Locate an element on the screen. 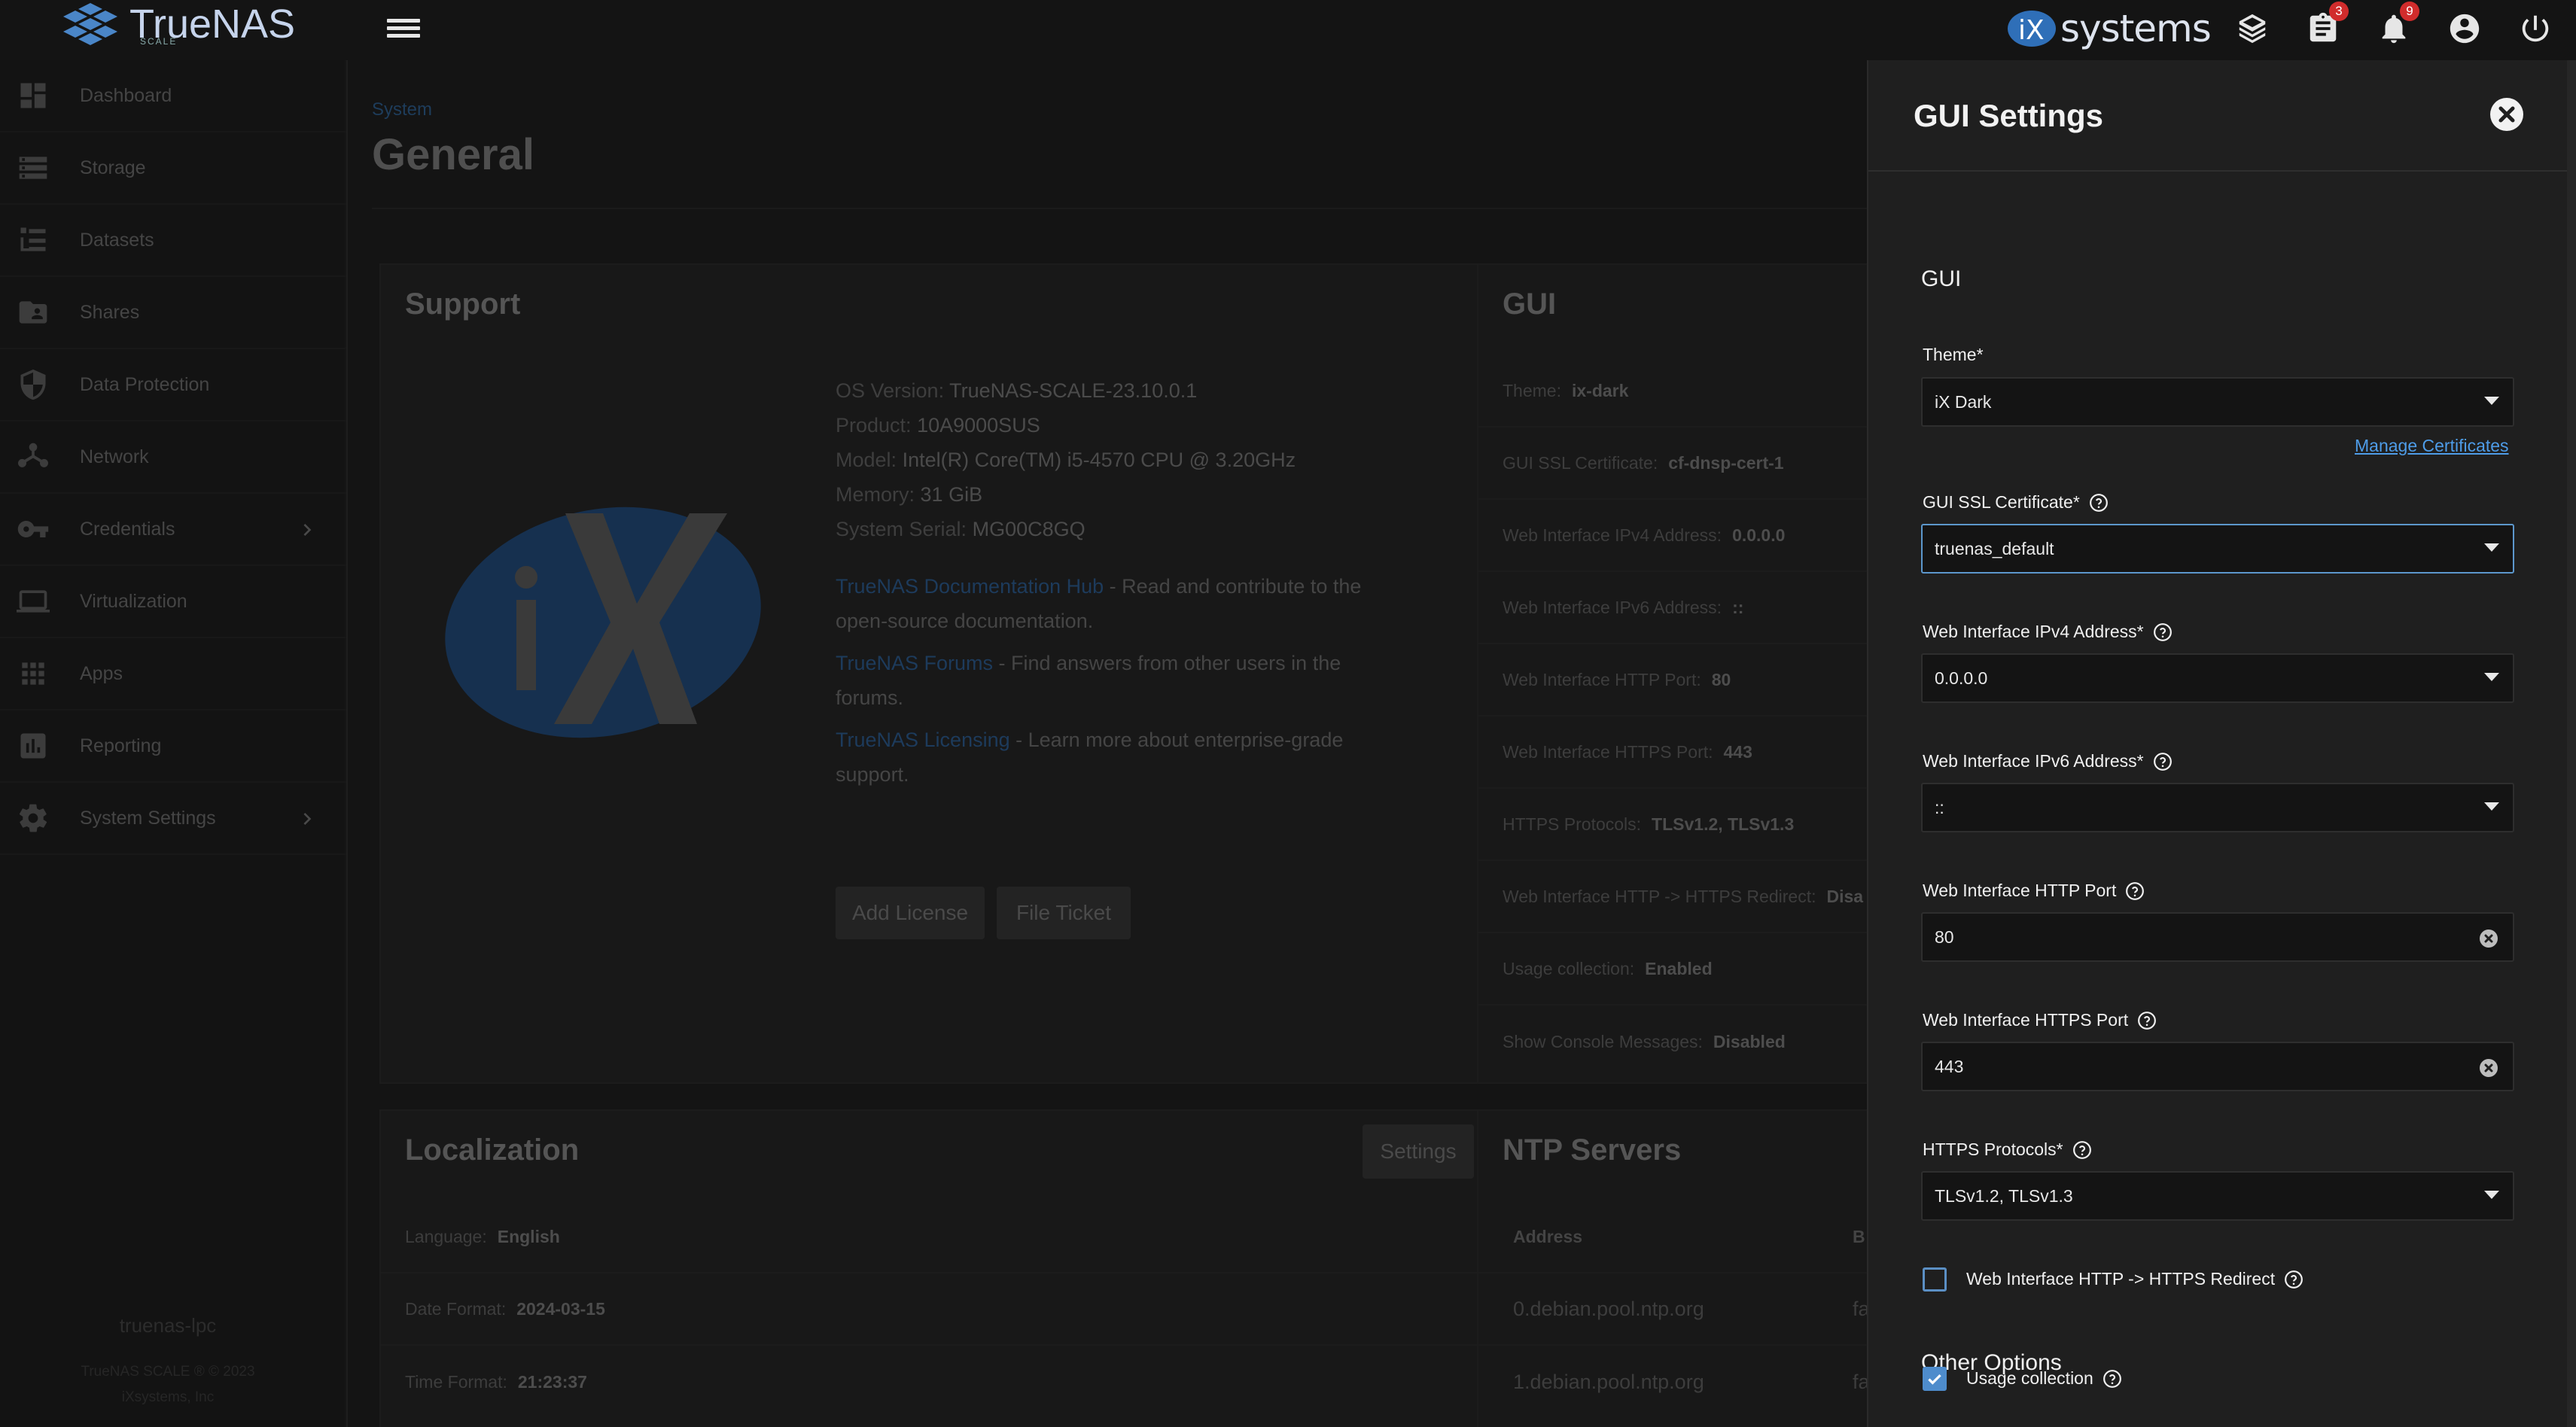 This screenshot has width=2576, height=1427. card-title: GUI is located at coordinates (1530, 305).